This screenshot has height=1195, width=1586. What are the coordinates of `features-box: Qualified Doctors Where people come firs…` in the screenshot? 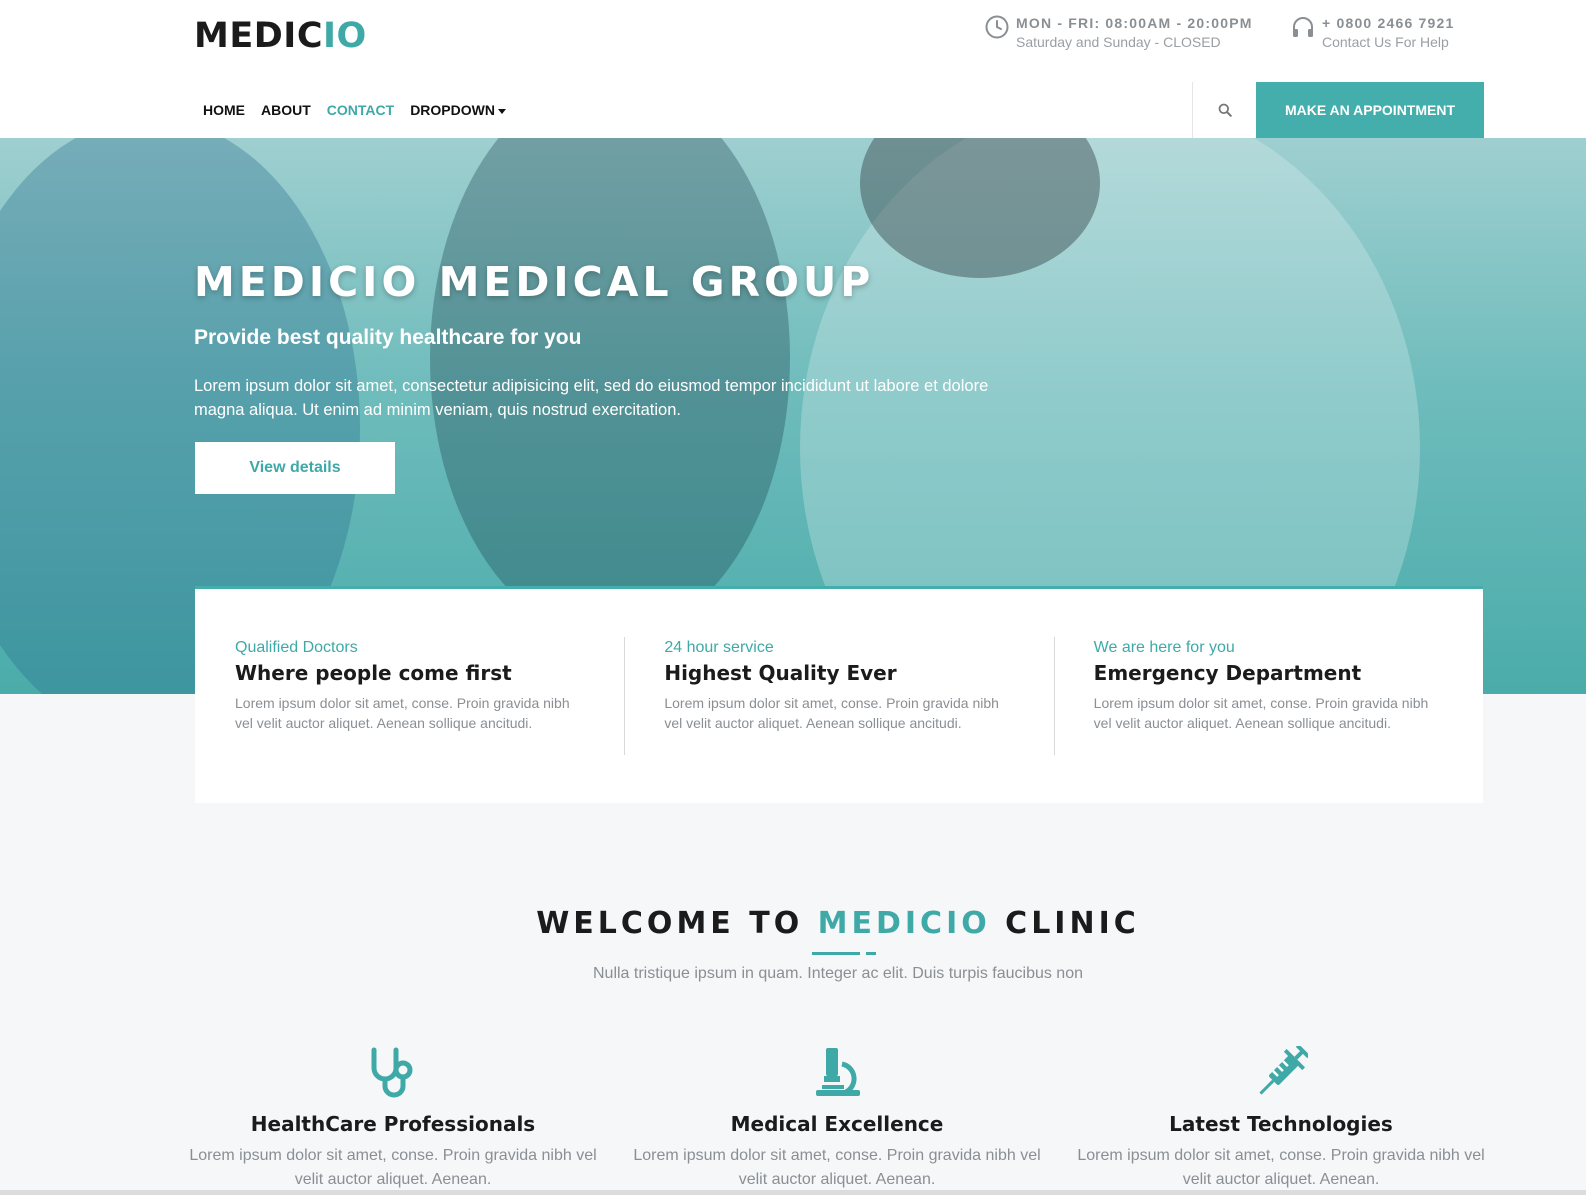 It's located at (839, 694).